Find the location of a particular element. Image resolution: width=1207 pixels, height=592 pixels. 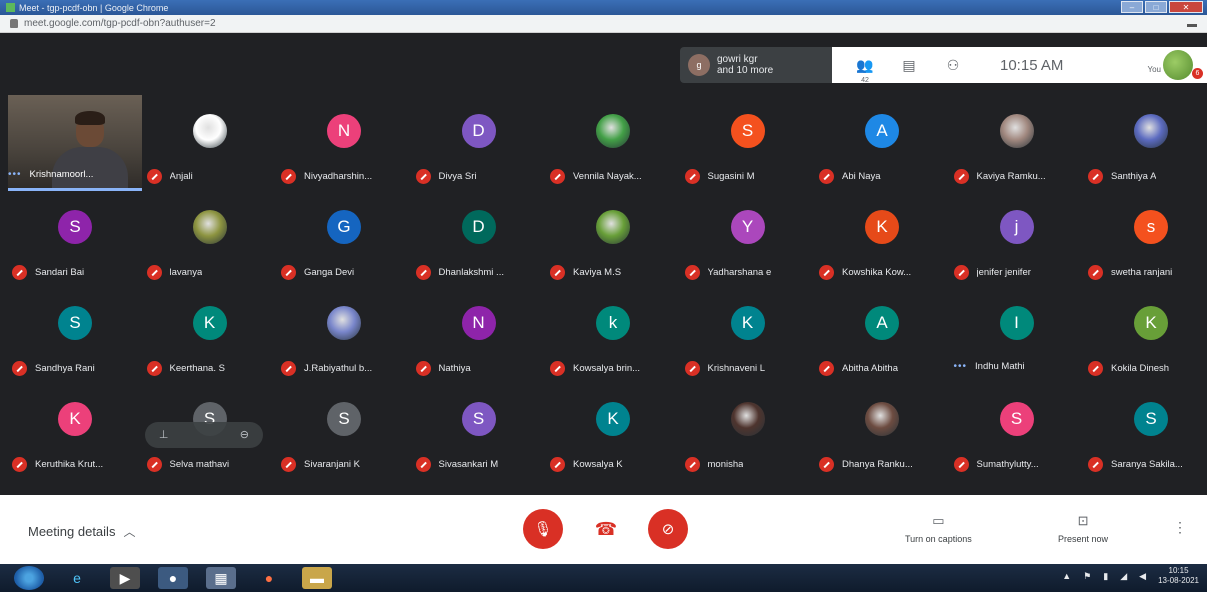

participant-name-line: Divya Sri is located at coordinates (446, 176).